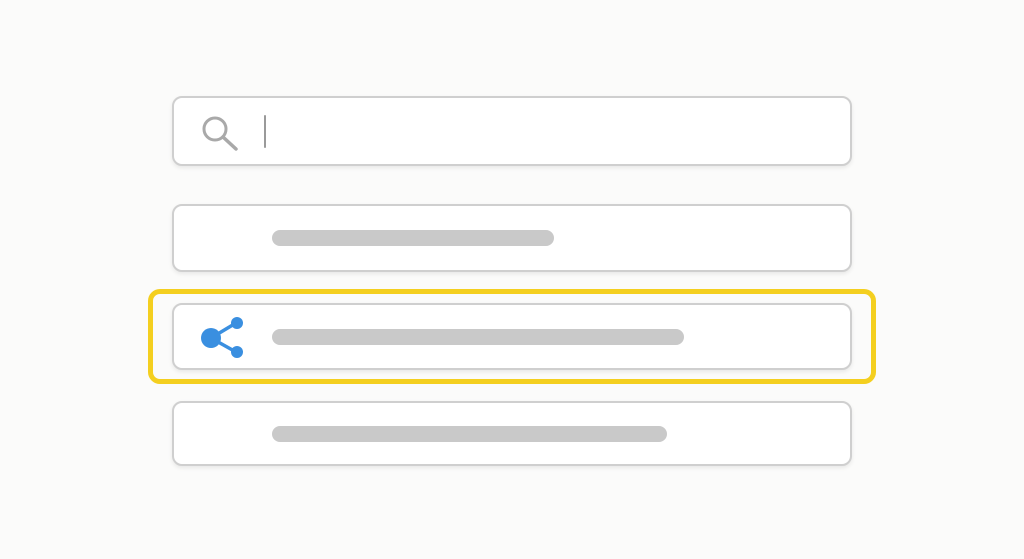 This screenshot has width=1024, height=559. I want to click on share-list-item, so click(512, 336).